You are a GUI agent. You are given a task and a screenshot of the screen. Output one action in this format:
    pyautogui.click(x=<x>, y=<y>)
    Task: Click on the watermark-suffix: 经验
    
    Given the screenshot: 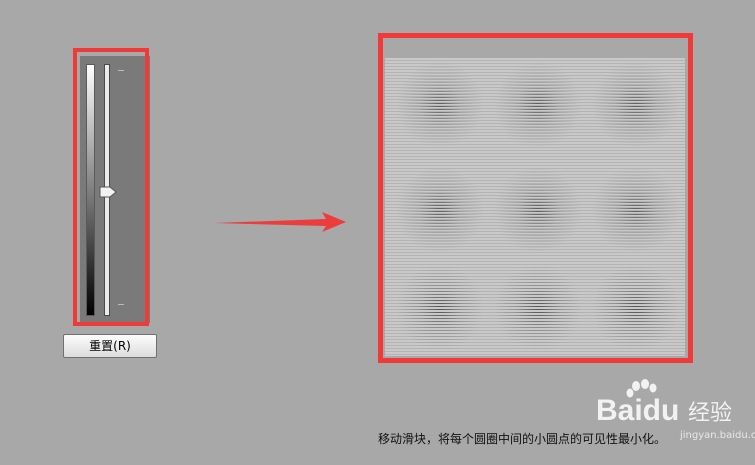 What is the action you would take?
    pyautogui.click(x=710, y=413)
    